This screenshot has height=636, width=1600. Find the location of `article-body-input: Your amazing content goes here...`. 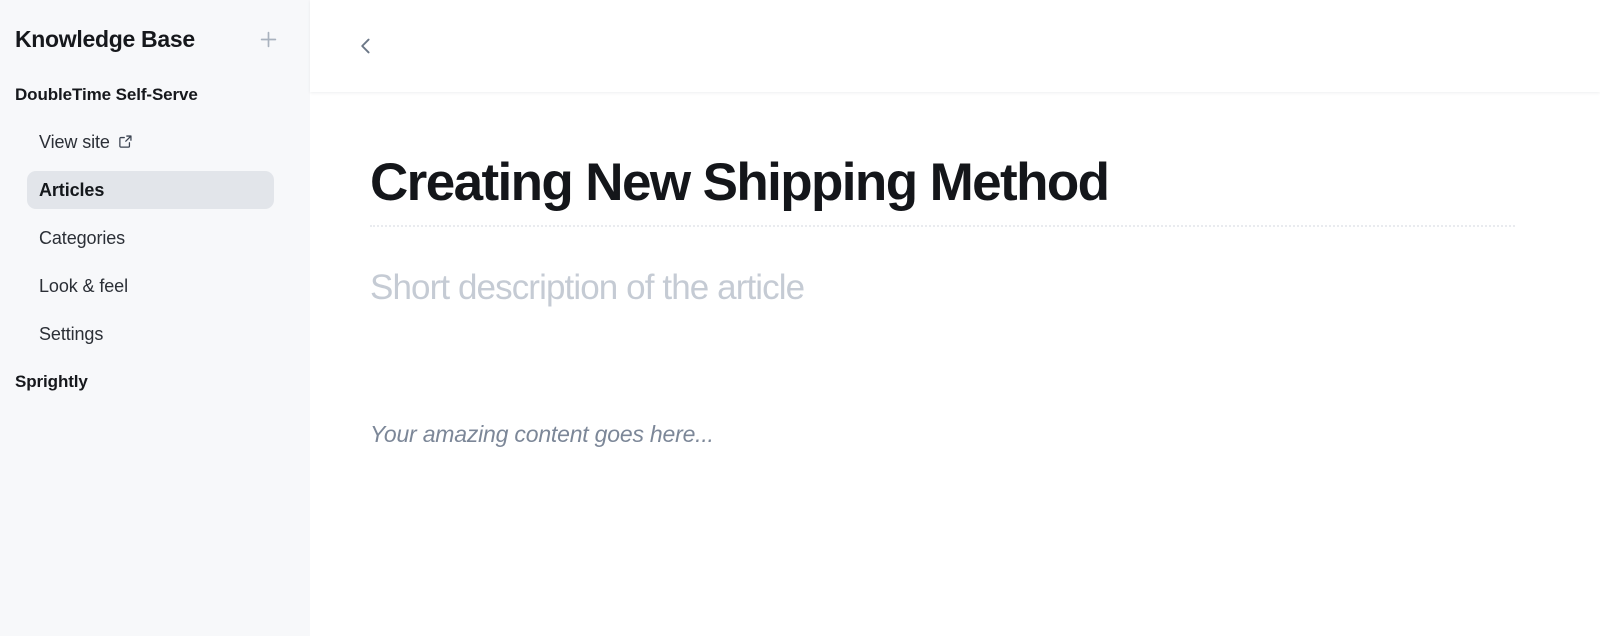

article-body-input: Your amazing content goes here... is located at coordinates (985, 435).